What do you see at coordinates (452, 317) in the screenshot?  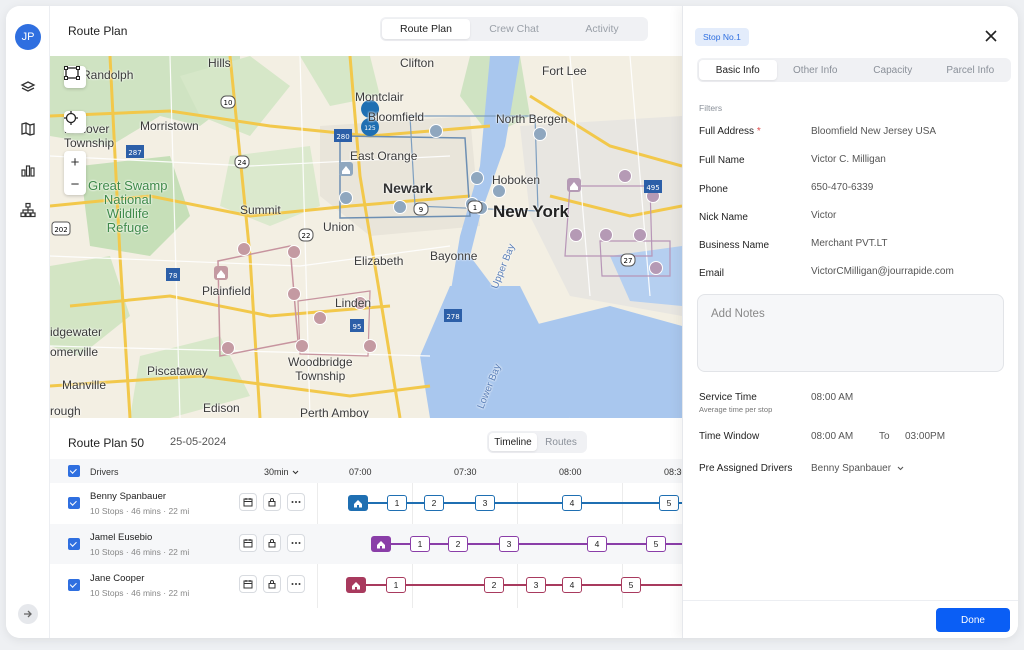 I see `shield-278: 278` at bounding box center [452, 317].